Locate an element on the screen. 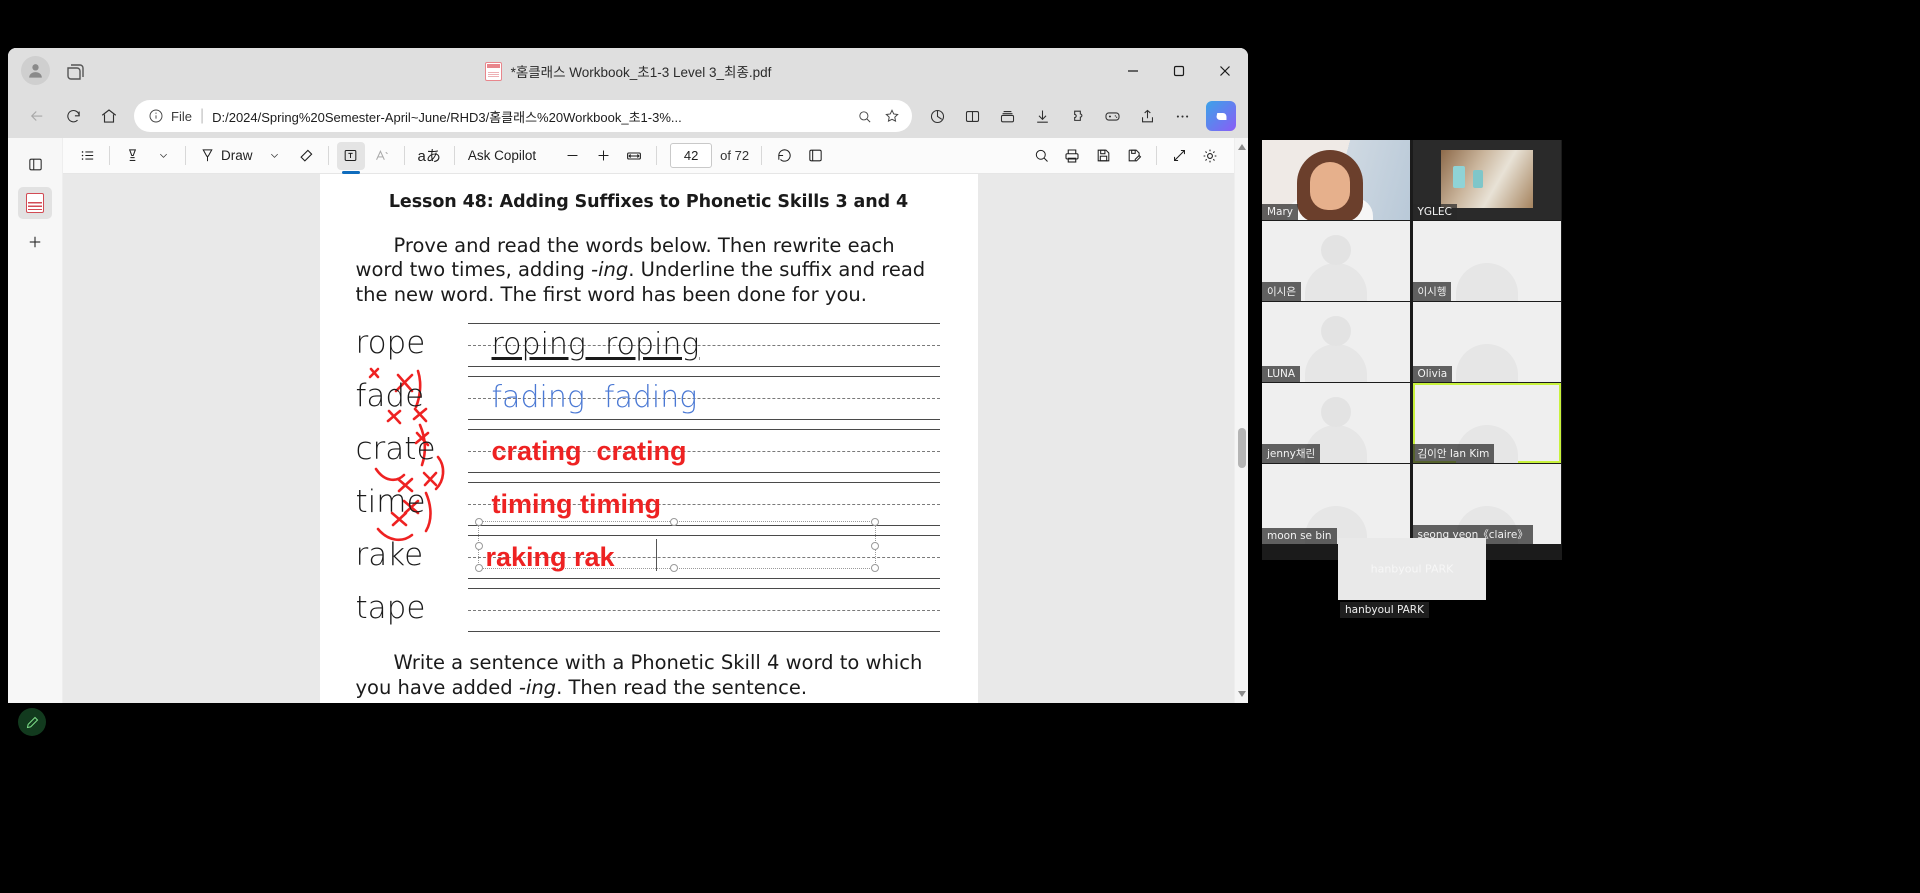 The height and width of the screenshot is (893, 1920). text-style-button is located at coordinates (382, 156).